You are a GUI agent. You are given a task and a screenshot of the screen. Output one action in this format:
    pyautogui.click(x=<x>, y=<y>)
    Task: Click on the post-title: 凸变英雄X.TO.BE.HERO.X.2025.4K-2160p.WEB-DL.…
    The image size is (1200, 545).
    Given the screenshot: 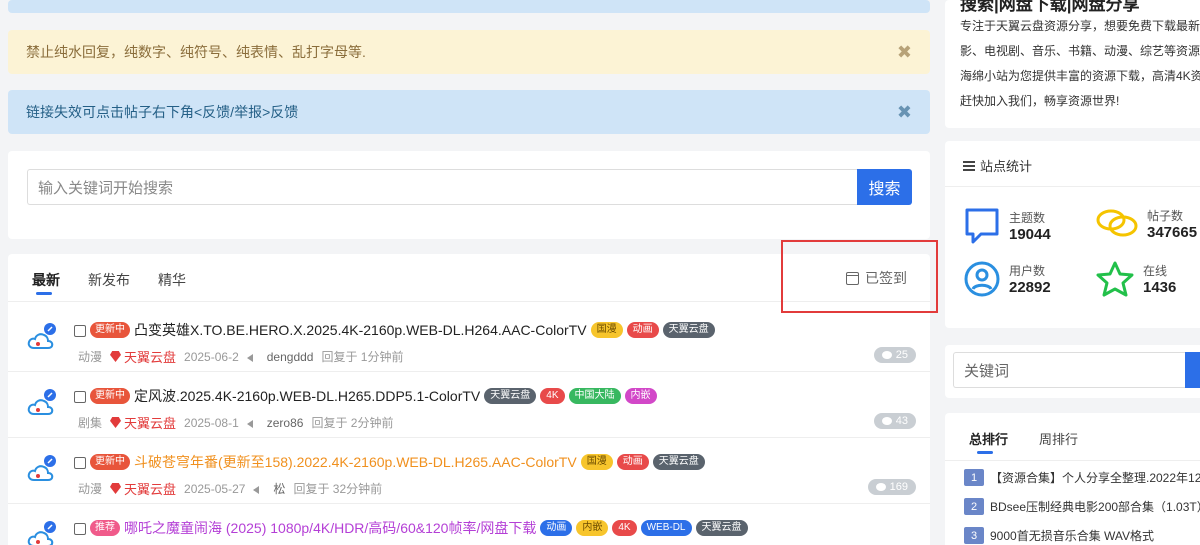 What is the action you would take?
    pyautogui.click(x=360, y=330)
    